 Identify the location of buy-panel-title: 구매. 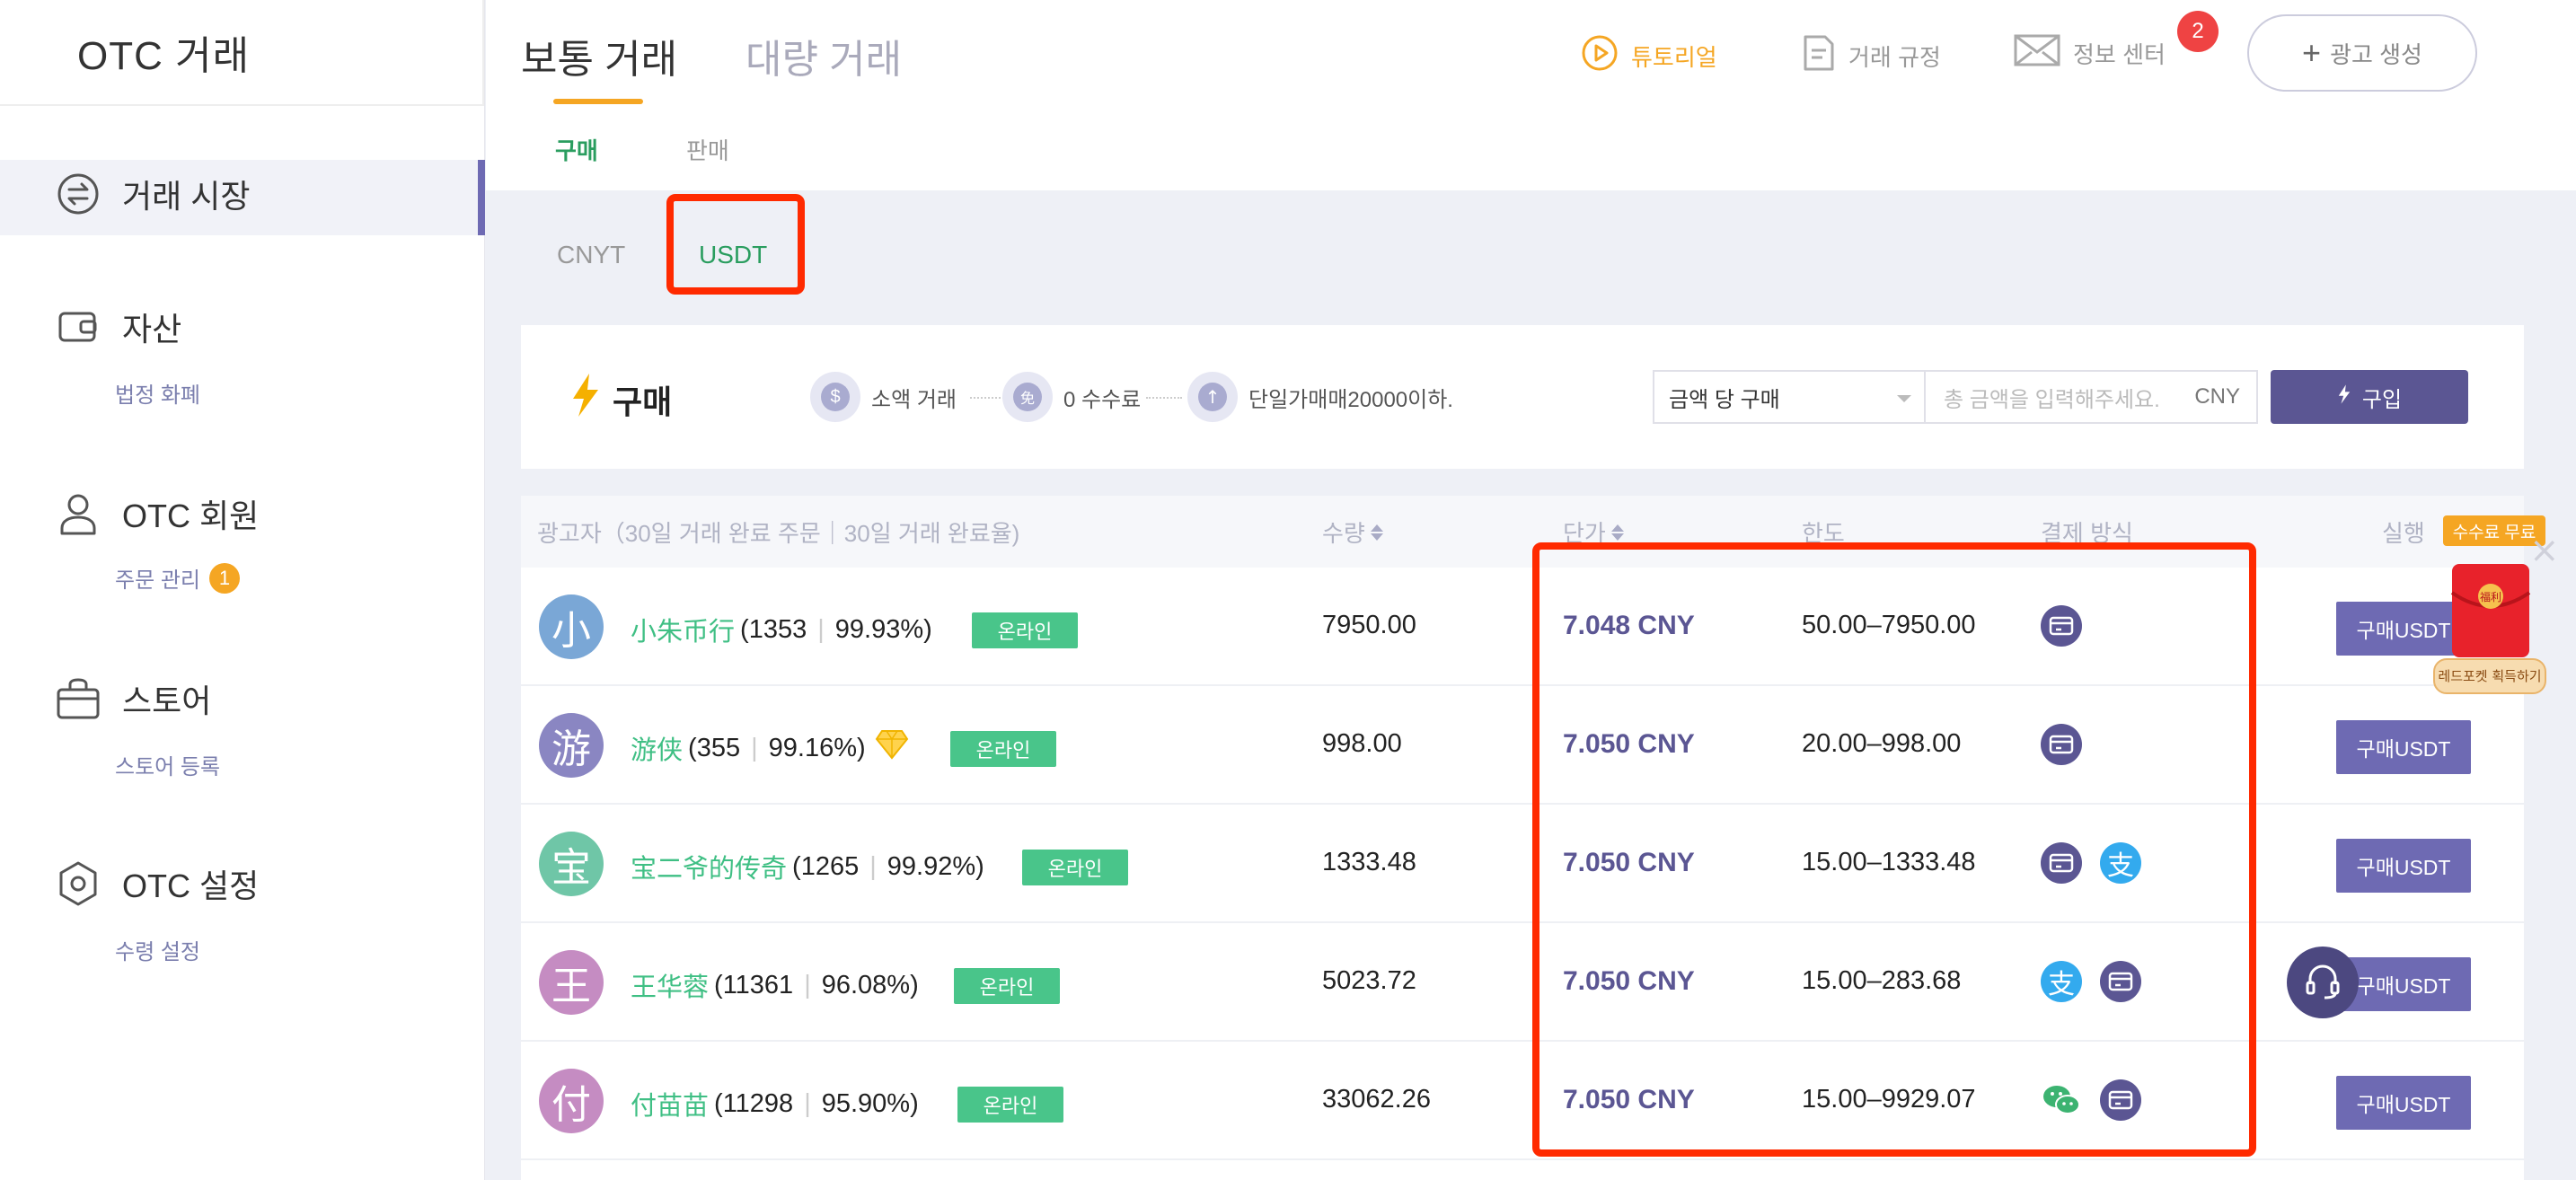
(620, 399).